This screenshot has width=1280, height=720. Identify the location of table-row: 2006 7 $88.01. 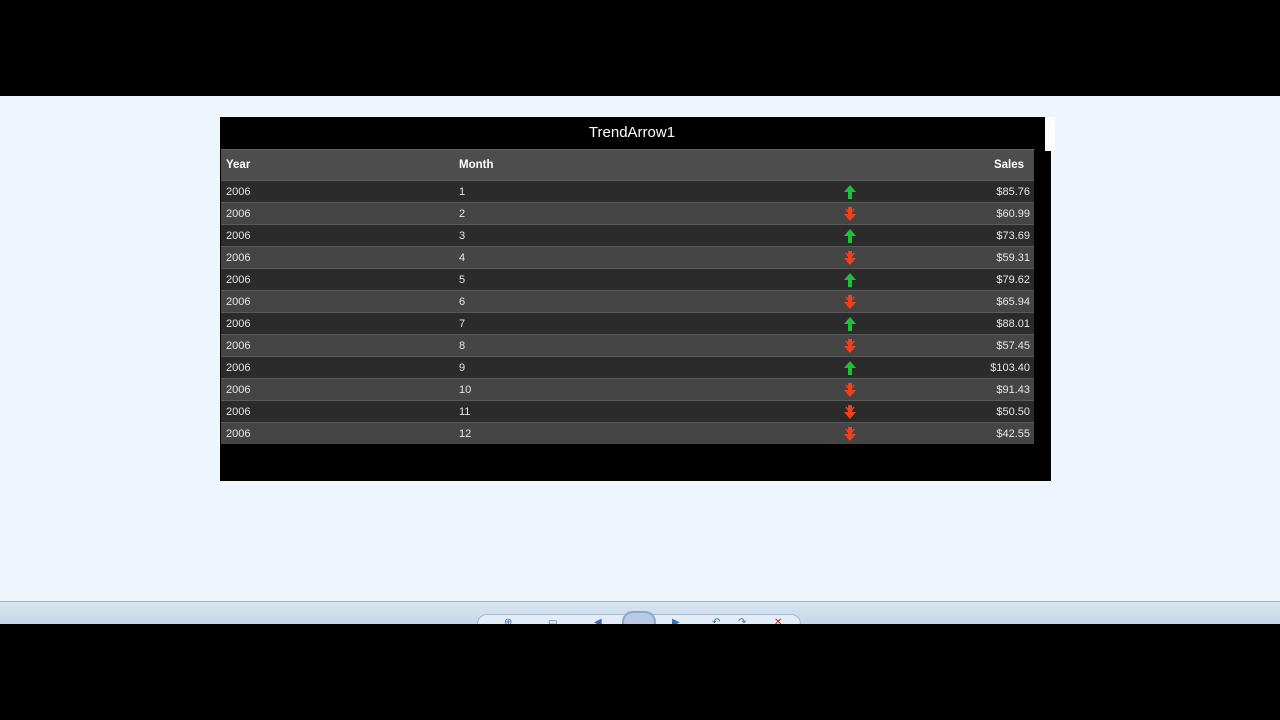
(627, 323).